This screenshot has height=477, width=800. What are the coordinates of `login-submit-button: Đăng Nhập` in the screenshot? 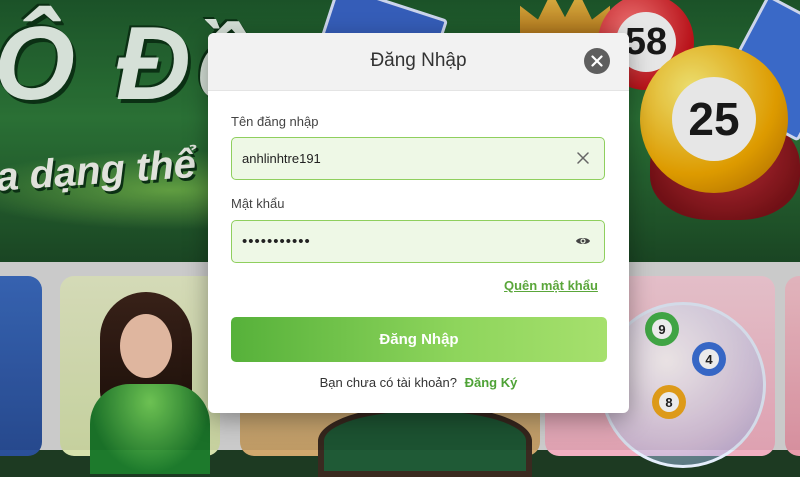 It's located at (419, 339).